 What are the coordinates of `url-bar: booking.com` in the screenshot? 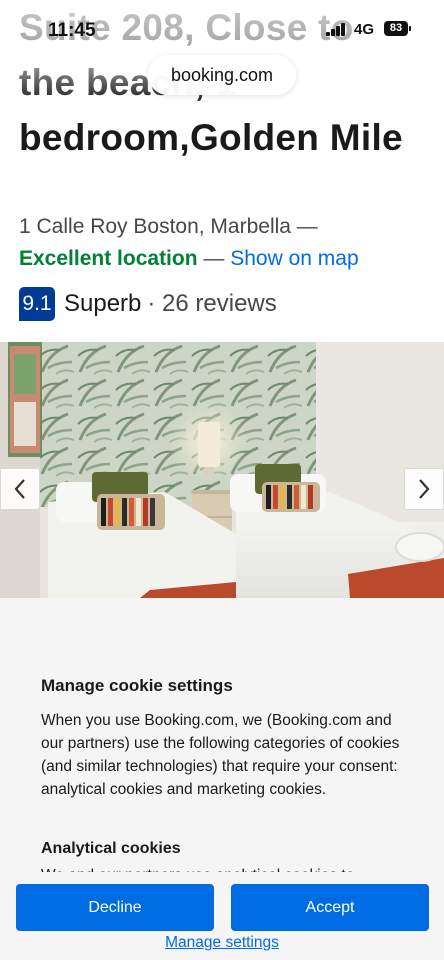 It's located at (222, 75).